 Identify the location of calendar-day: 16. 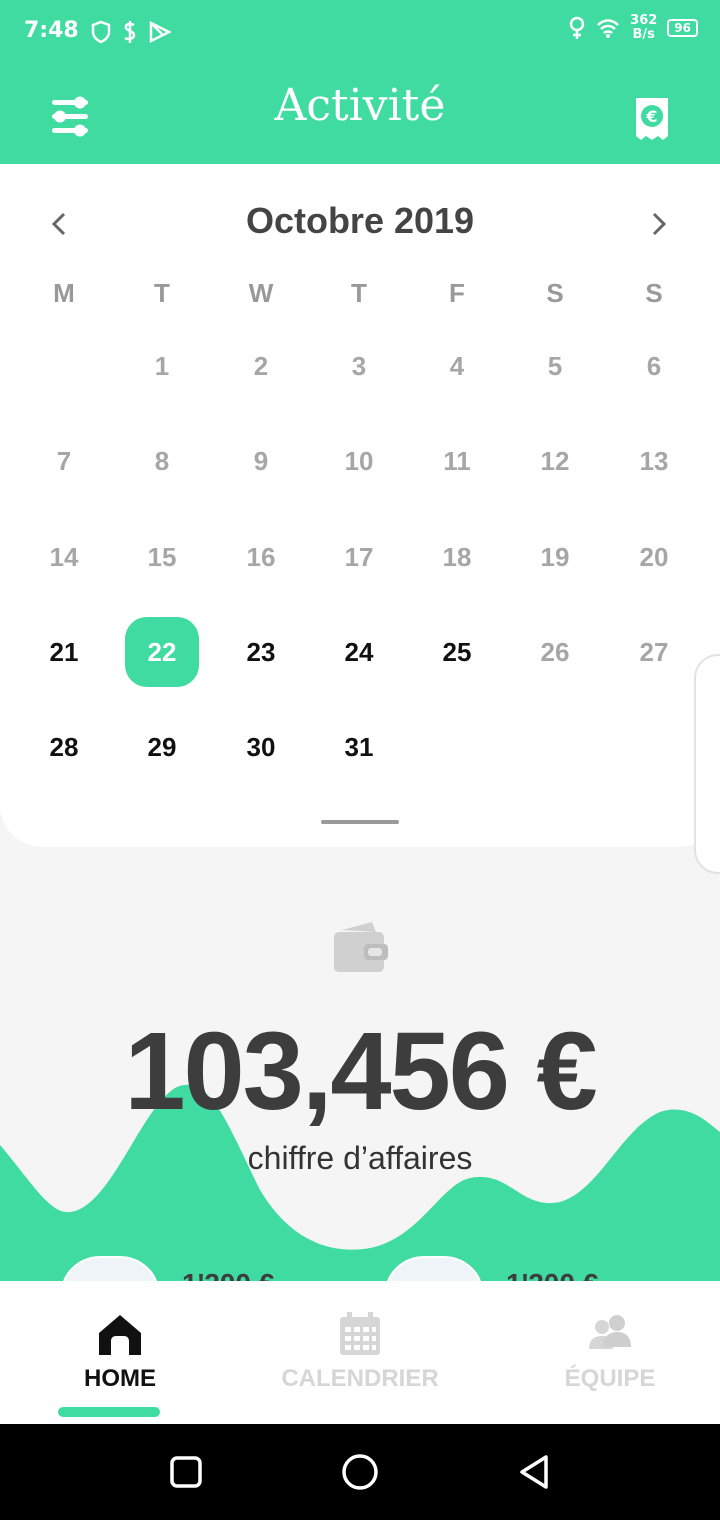
(261, 557).